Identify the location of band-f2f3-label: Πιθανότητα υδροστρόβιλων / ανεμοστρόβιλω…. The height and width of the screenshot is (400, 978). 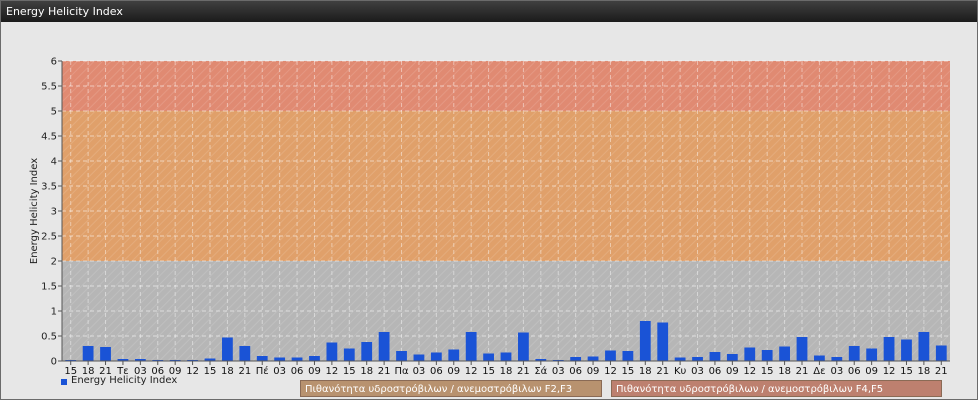
(451, 388).